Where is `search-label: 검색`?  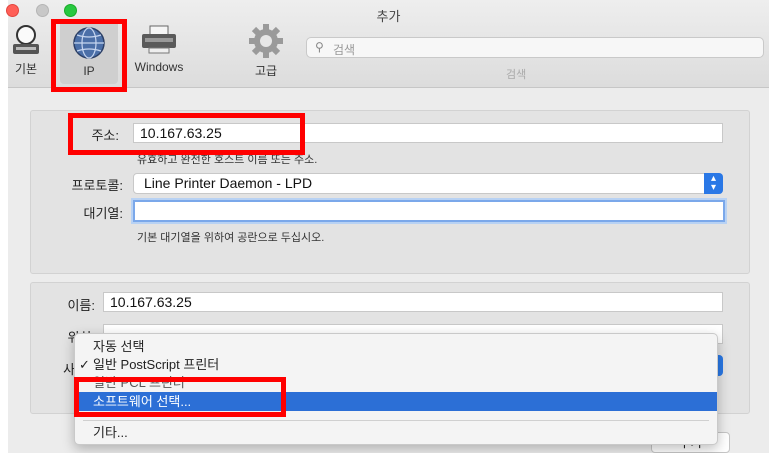
search-label: 검색 is located at coordinates (516, 75).